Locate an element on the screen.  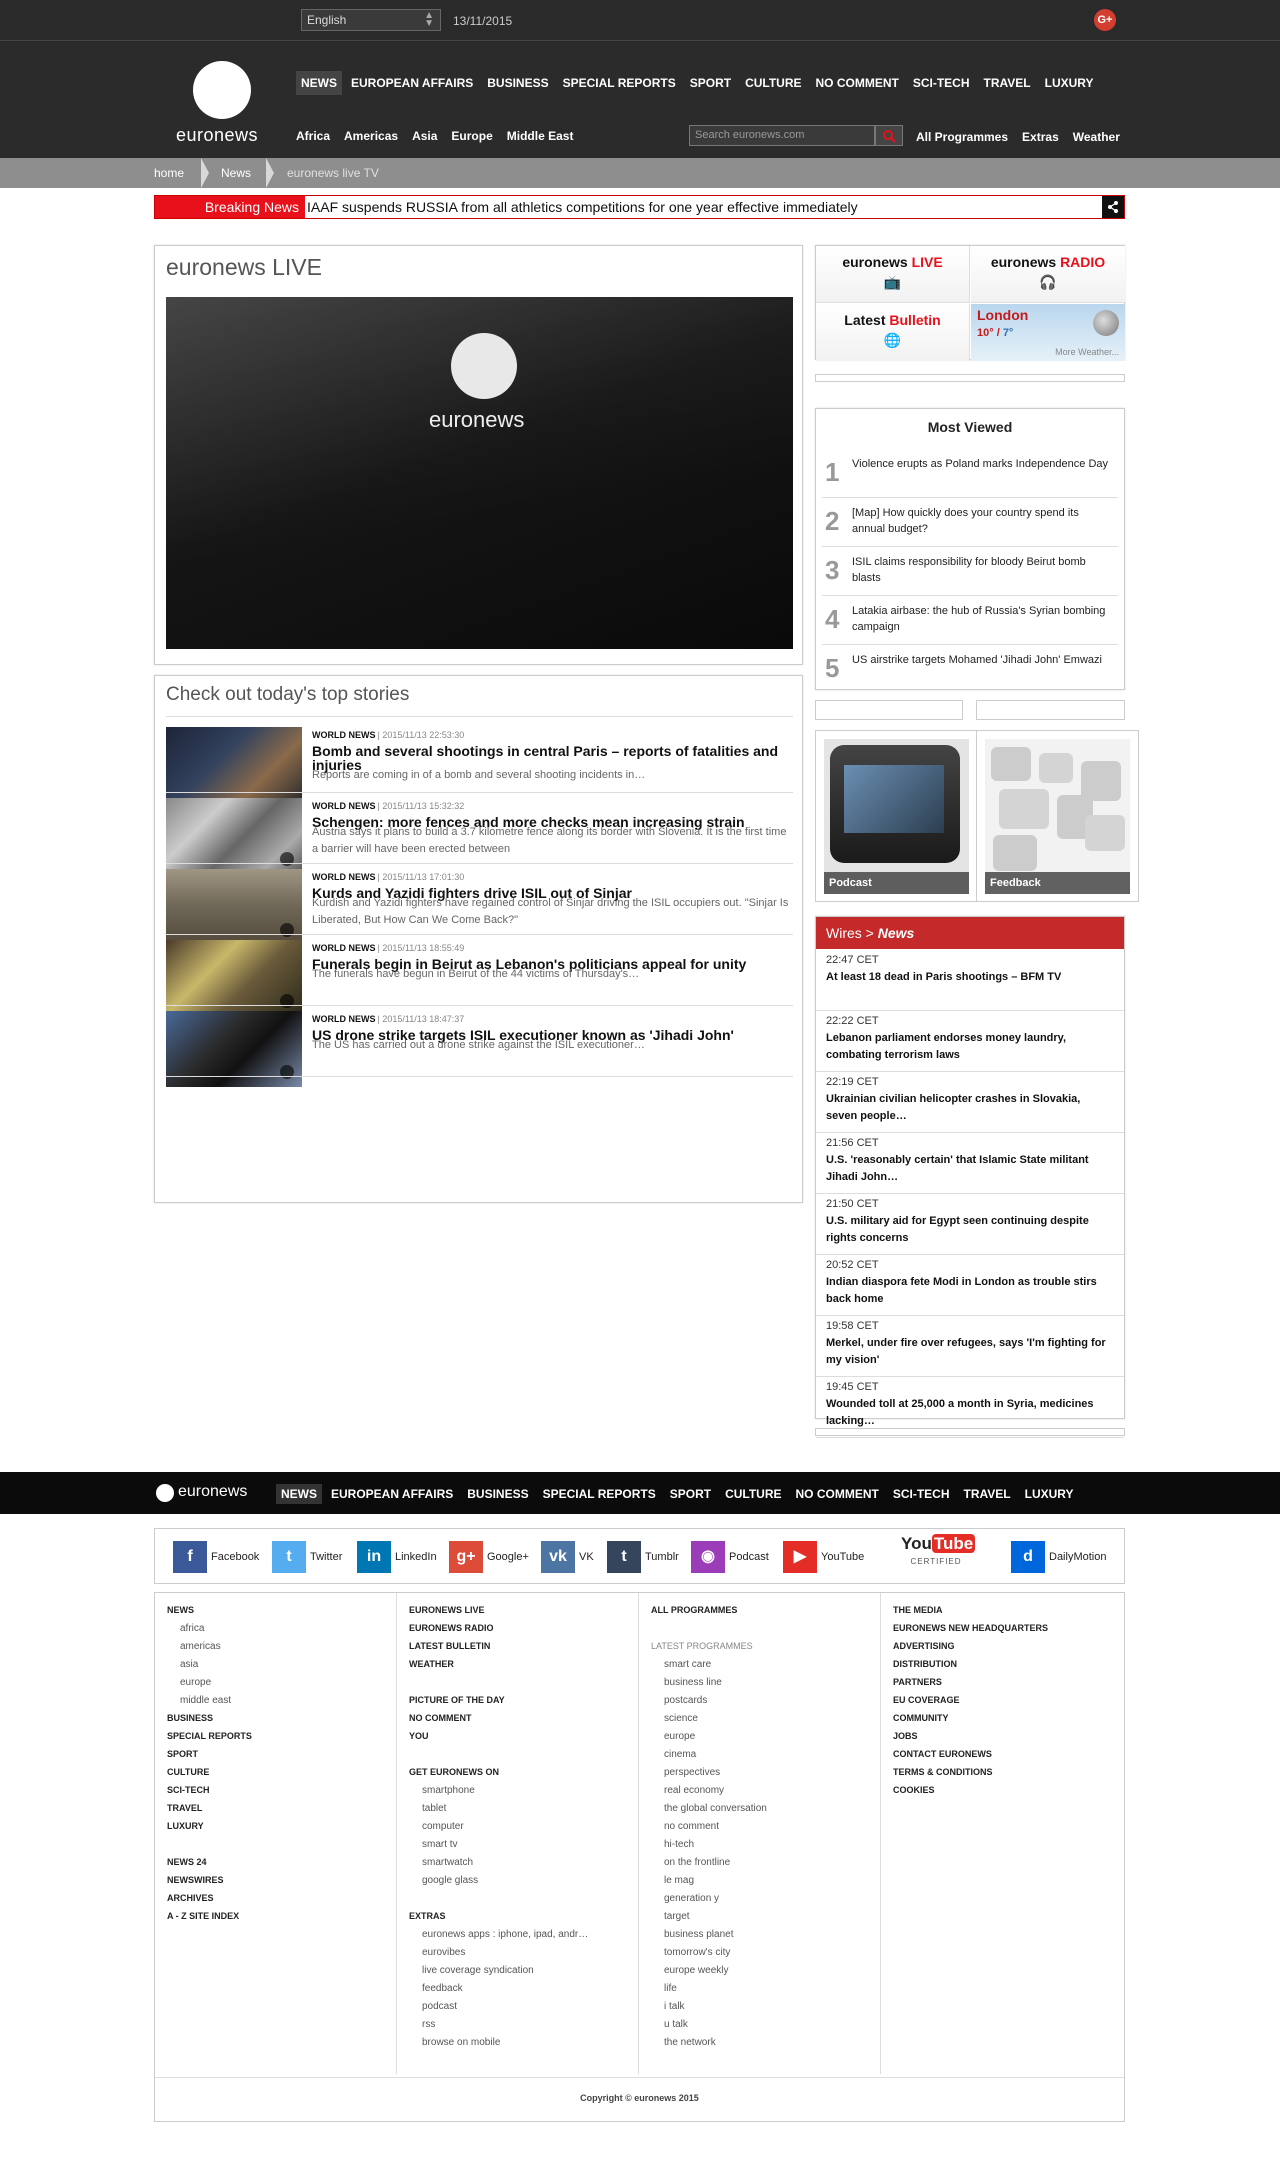
sitemap-link: rss is located at coordinates (428, 2024).